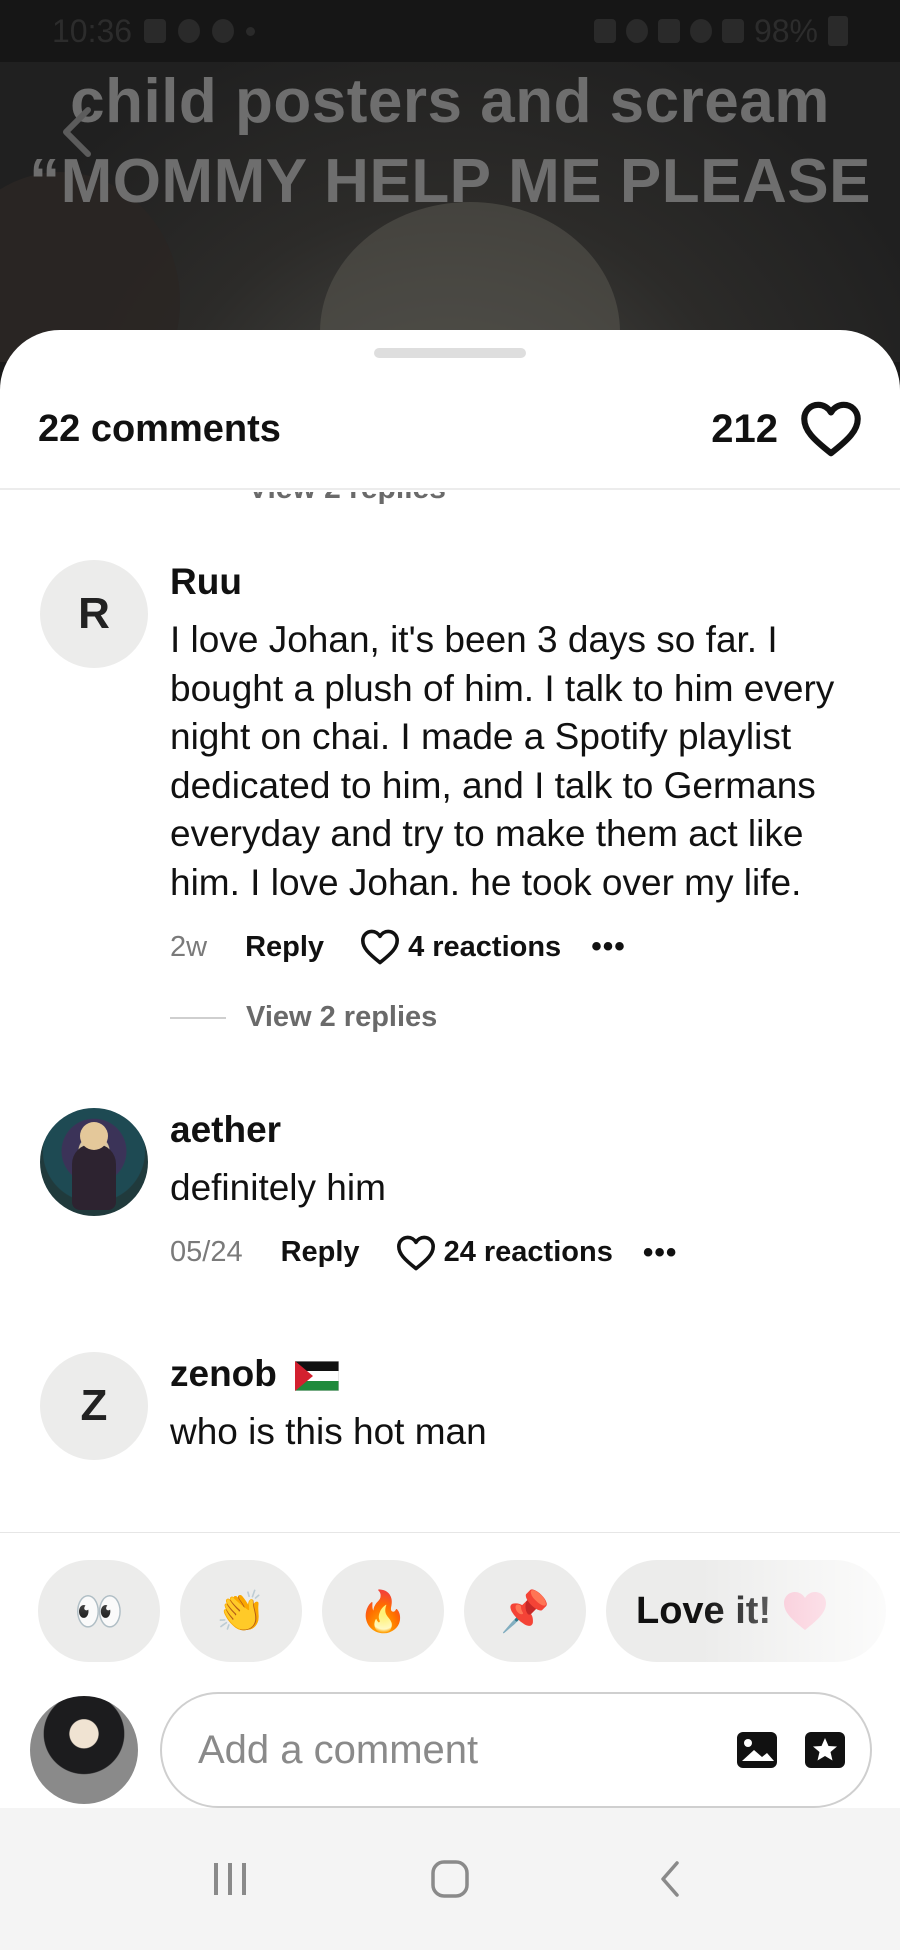 This screenshot has height=1950, width=900. What do you see at coordinates (450, 101) in the screenshot?
I see `video-caption-line-1: child posters and scream` at bounding box center [450, 101].